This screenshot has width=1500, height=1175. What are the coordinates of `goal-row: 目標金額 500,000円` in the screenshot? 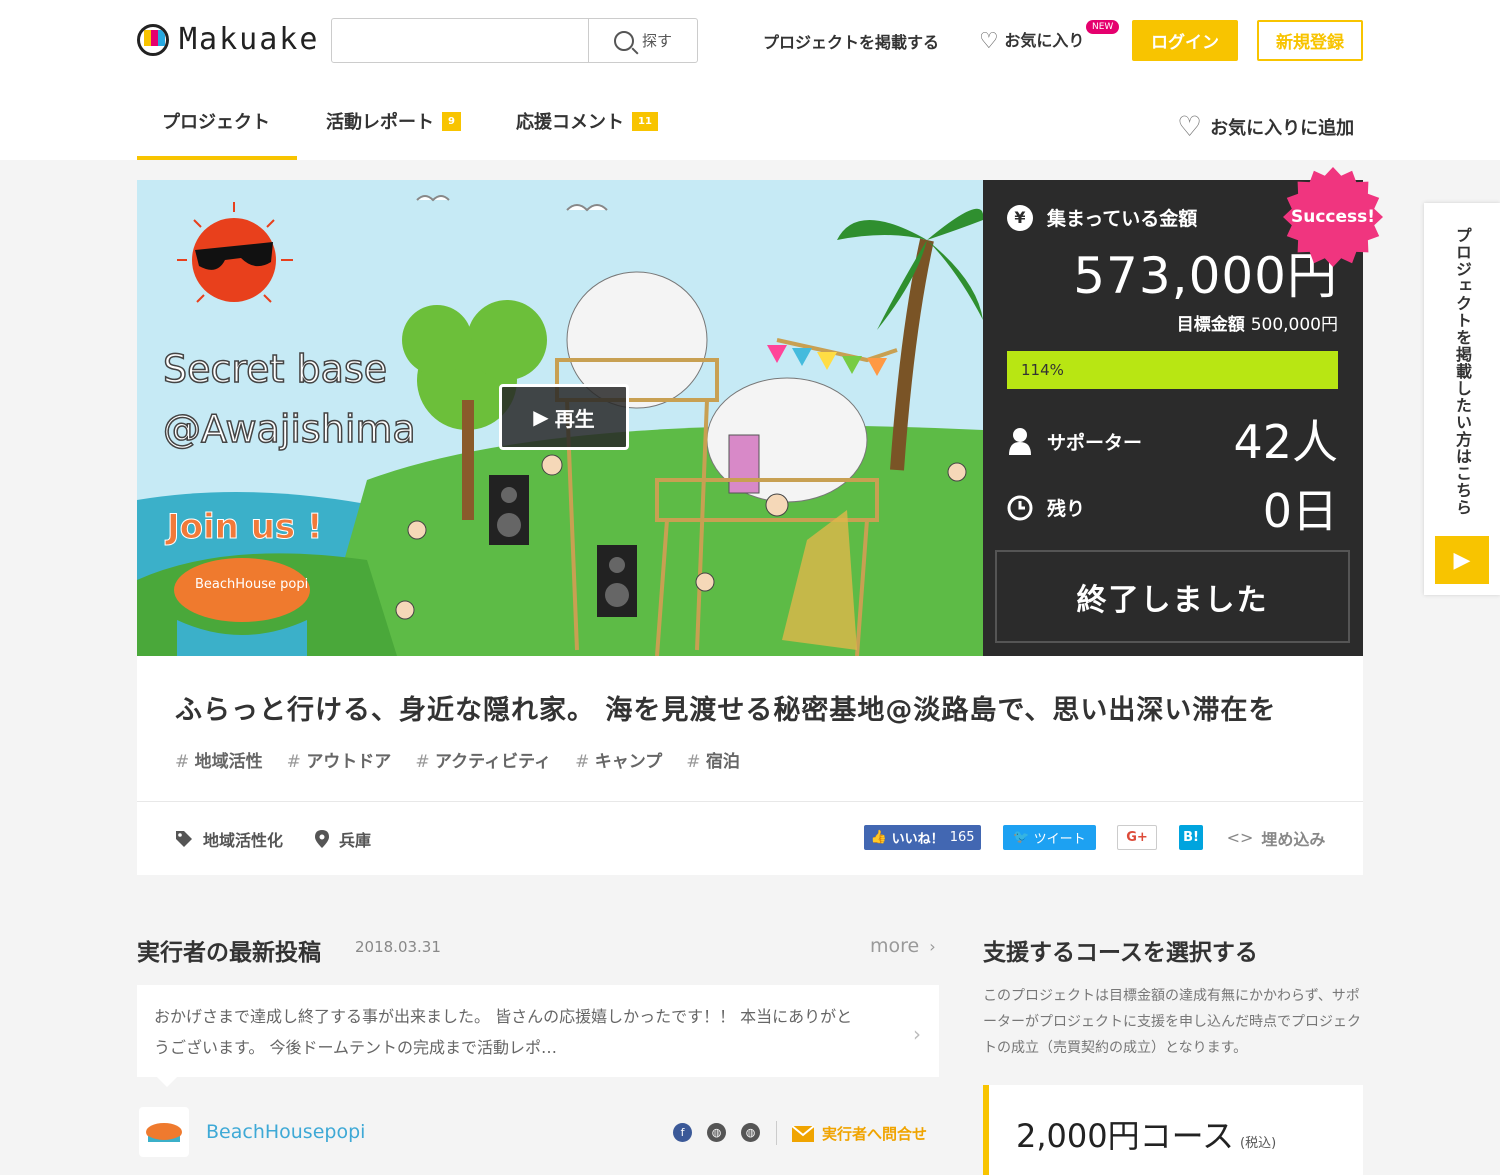 It's located at (1257, 322).